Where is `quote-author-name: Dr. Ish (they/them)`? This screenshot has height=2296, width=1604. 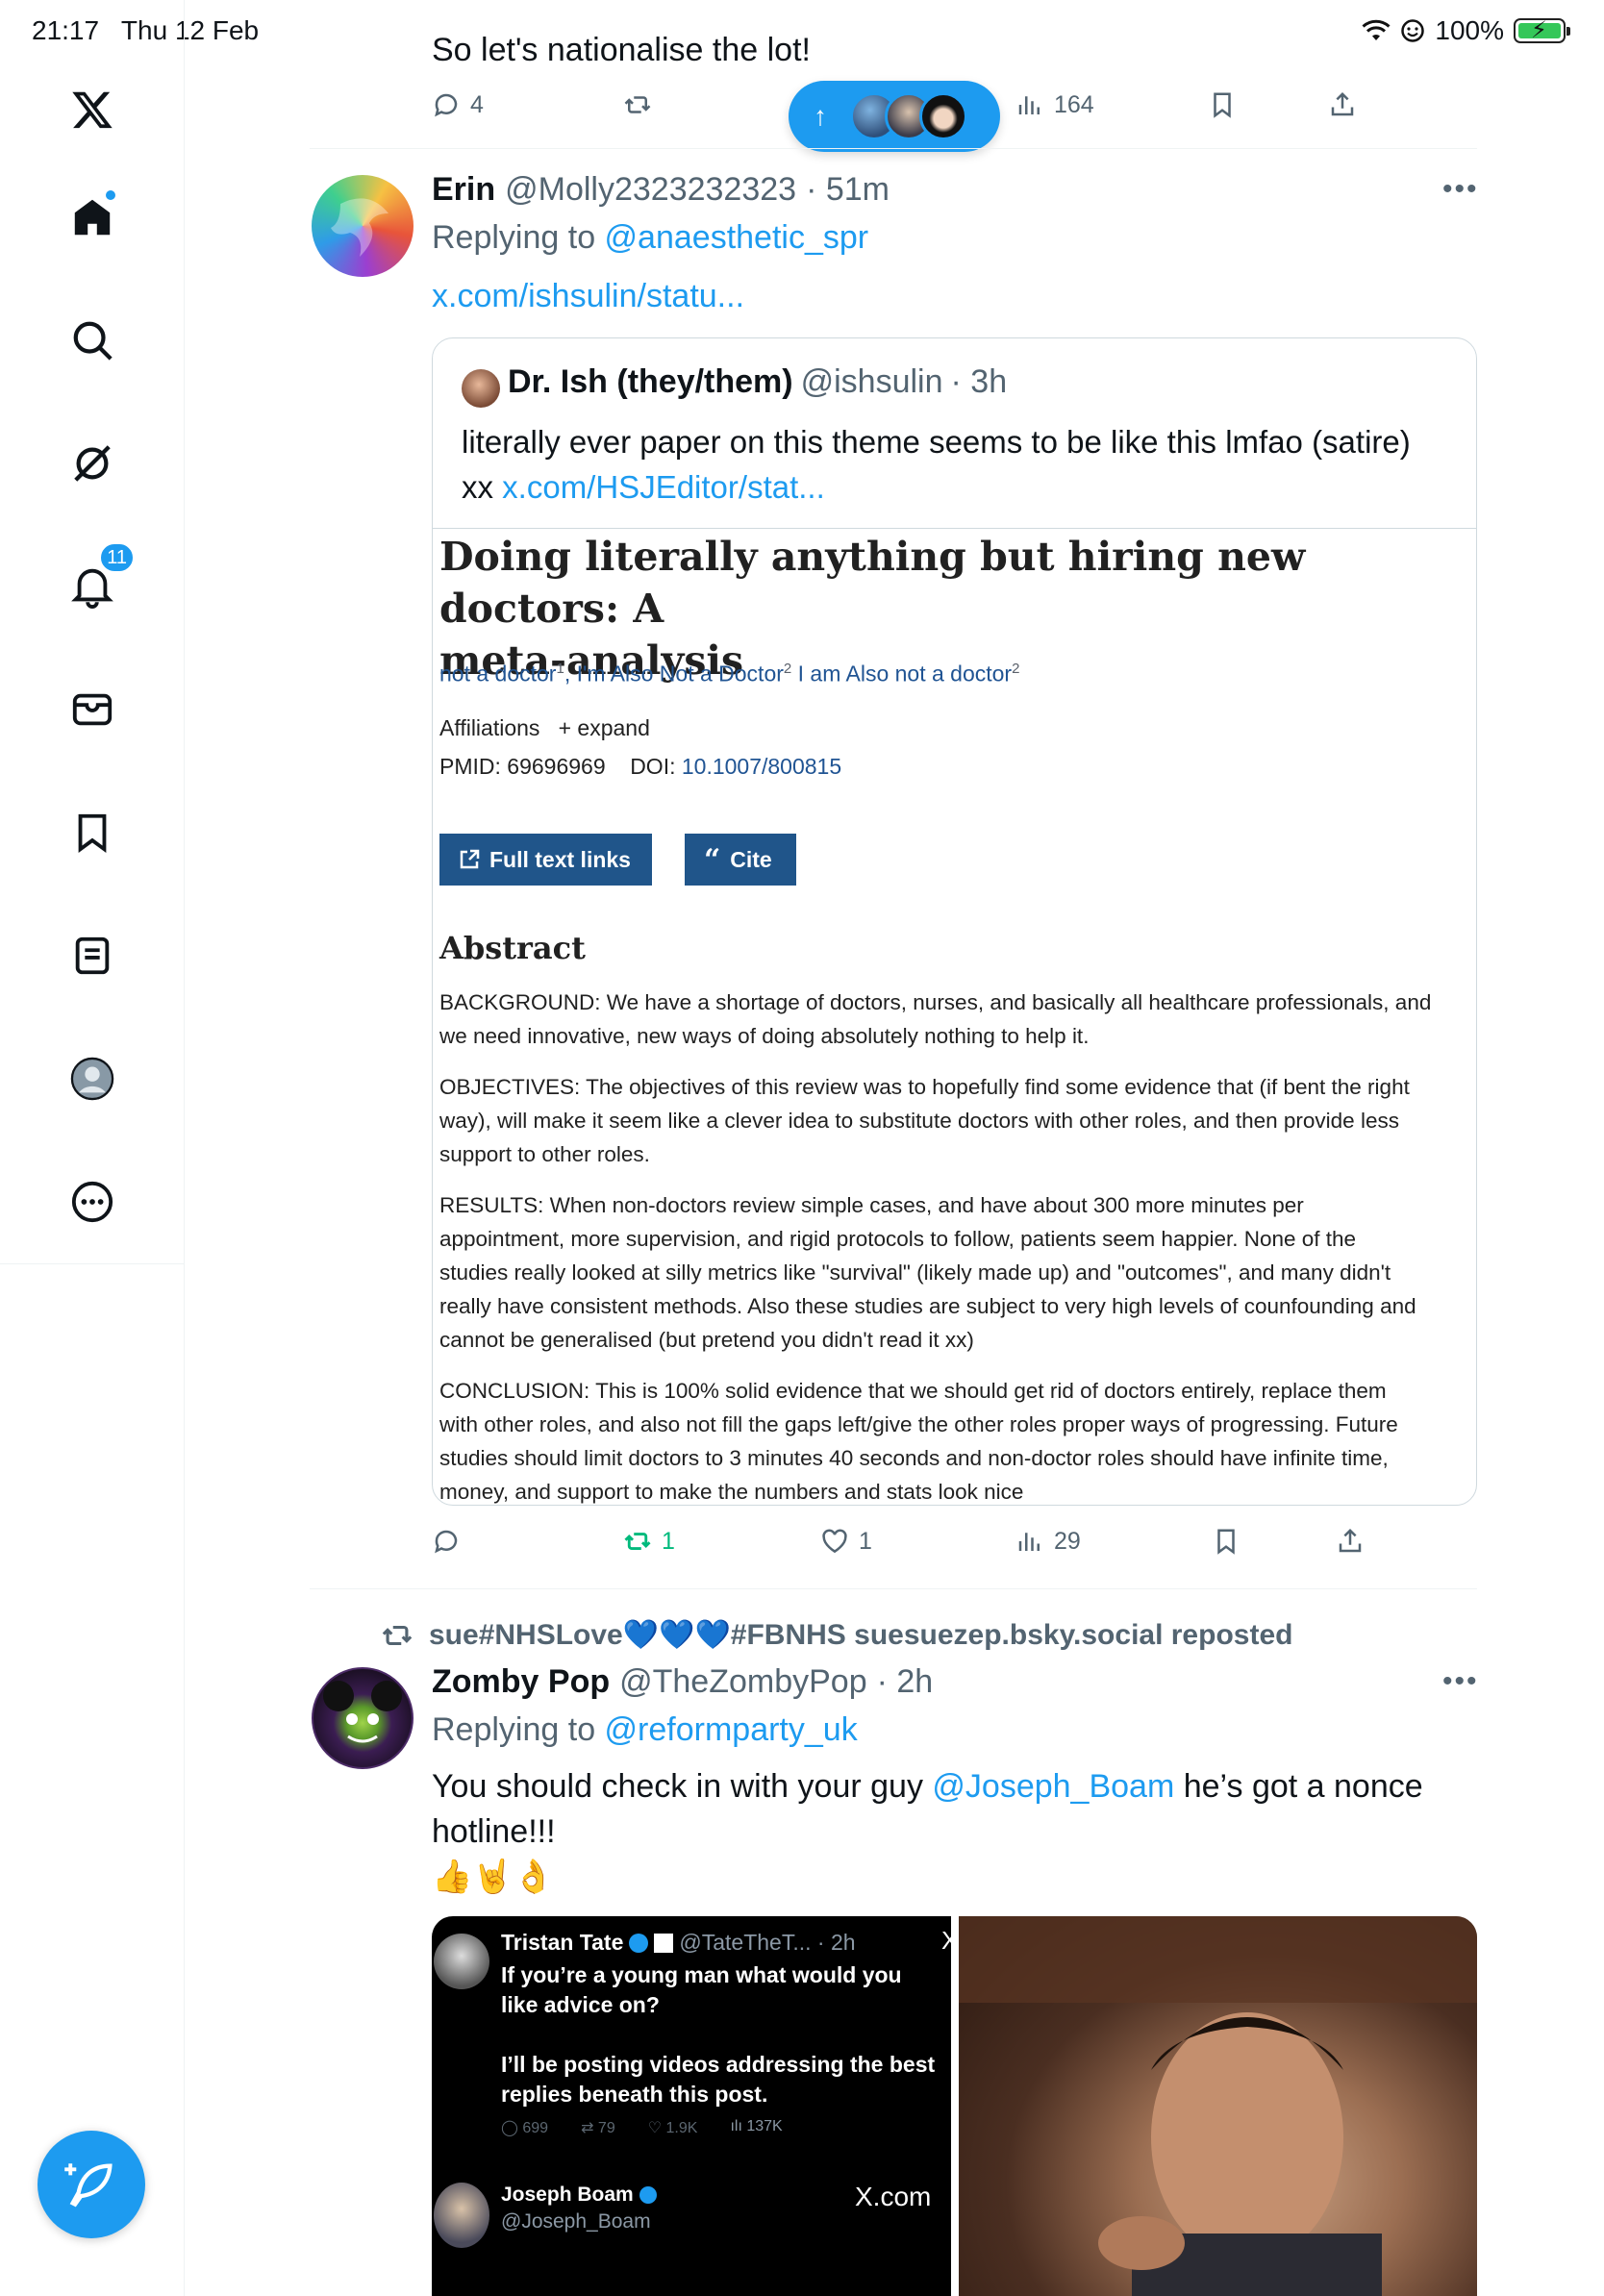 quote-author-name: Dr. Ish (they/them) is located at coordinates (650, 381).